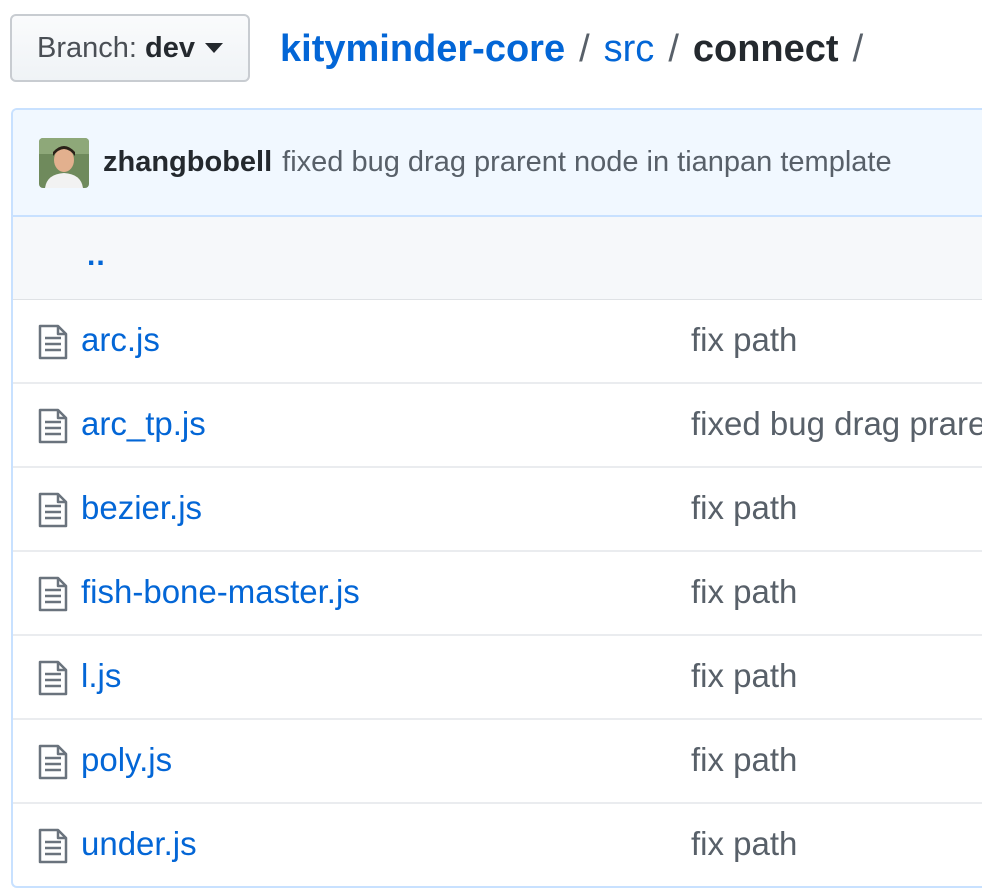 The width and height of the screenshot is (982, 888). I want to click on file-name-link: arc_tp.js, so click(143, 424).